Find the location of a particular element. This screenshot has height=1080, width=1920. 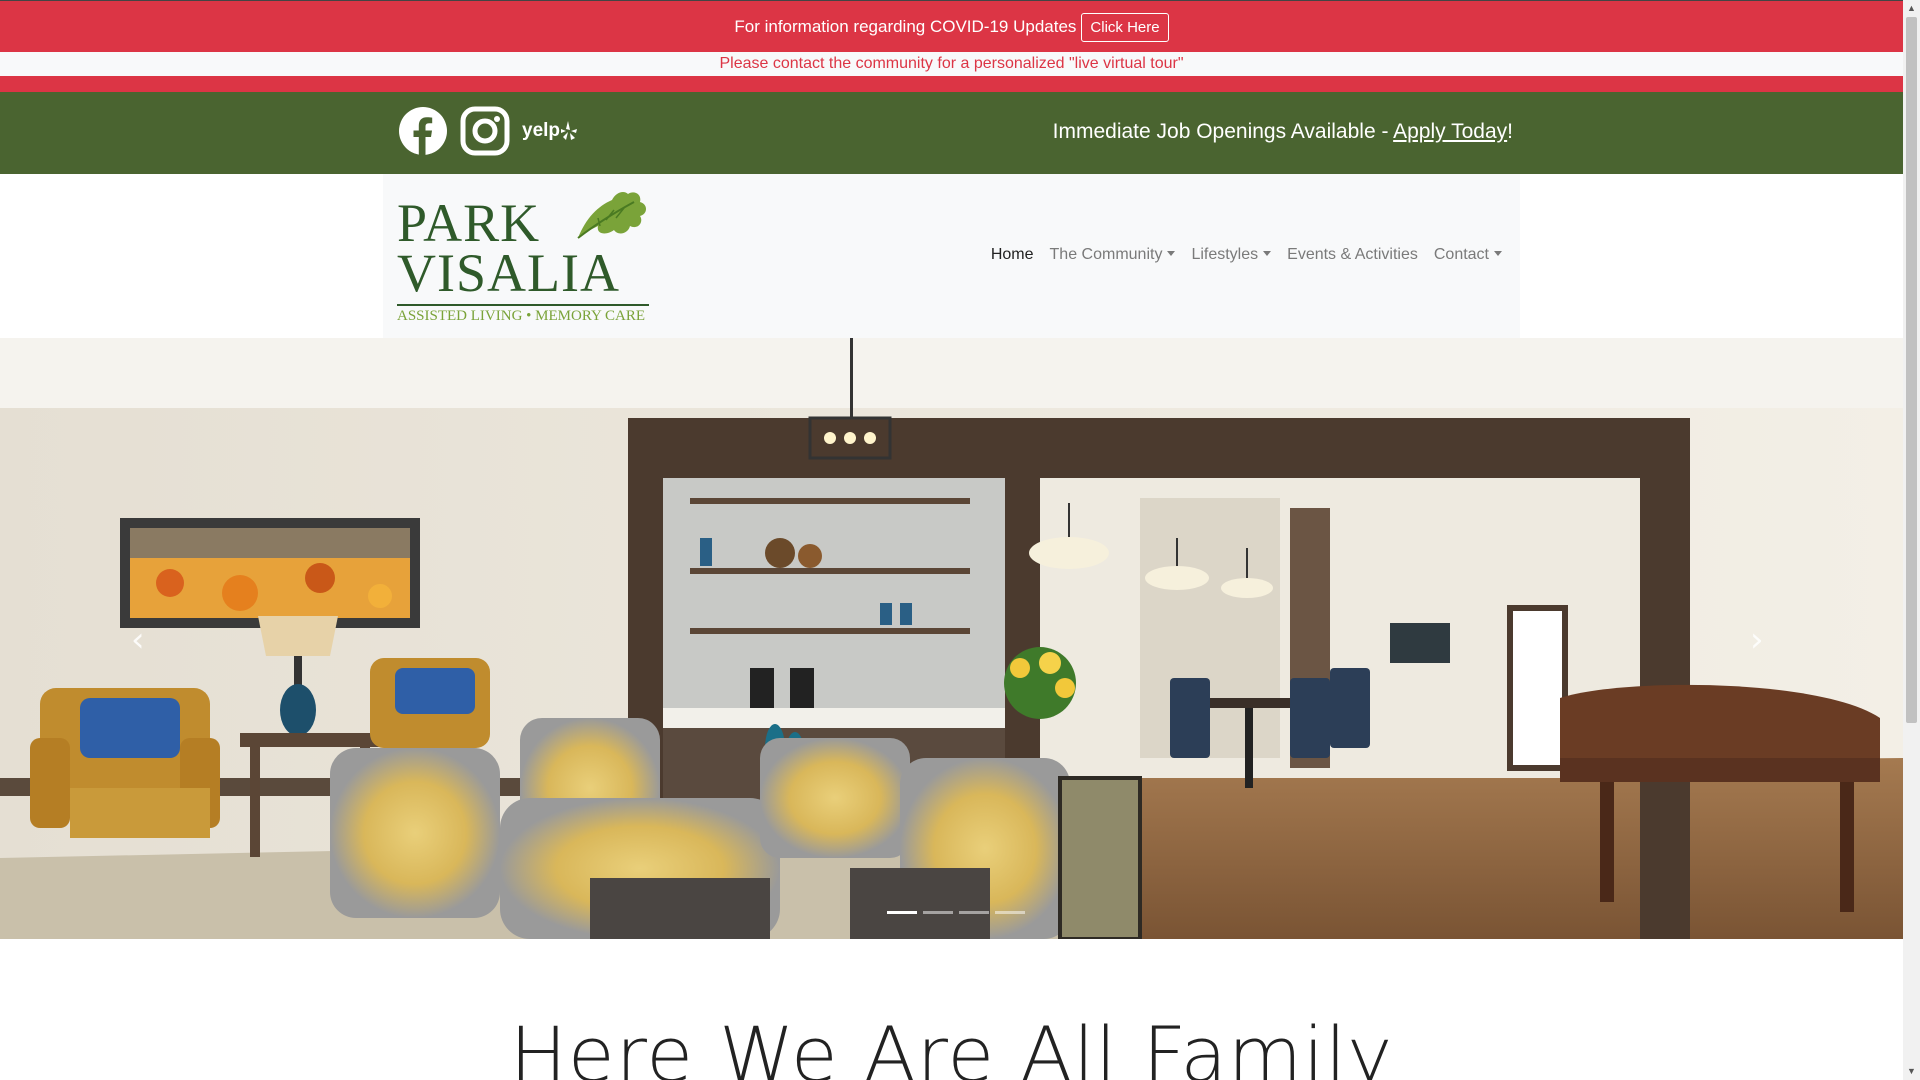

yelp-label: yelp is located at coordinates (541, 130).